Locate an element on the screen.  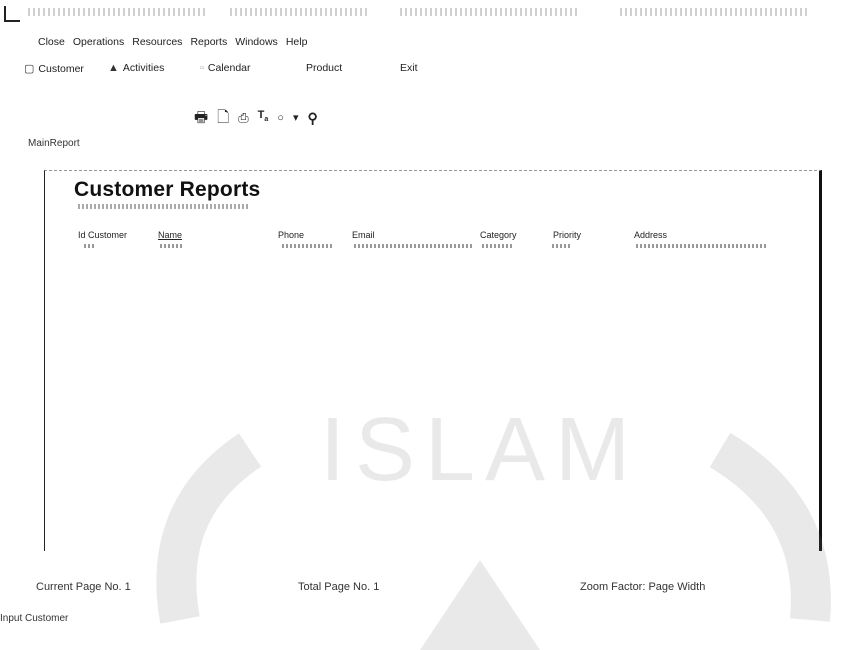
customer-icon: ▢ is located at coordinates (29, 69).